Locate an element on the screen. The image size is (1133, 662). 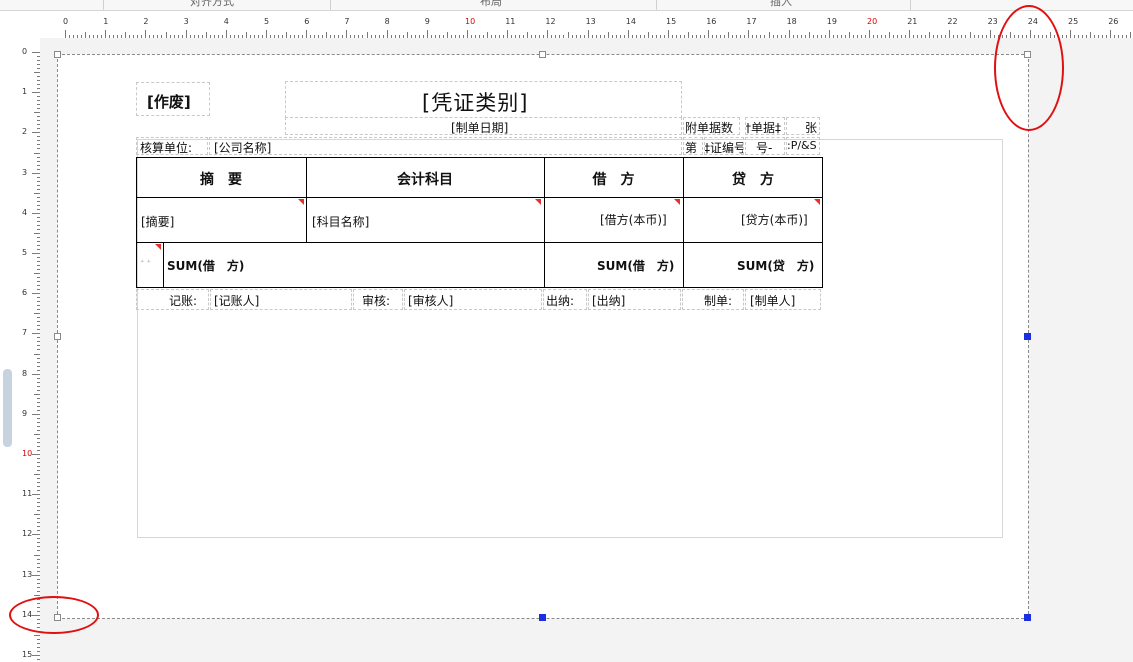
ruler-label: 4 is located at coordinates (226, 21).